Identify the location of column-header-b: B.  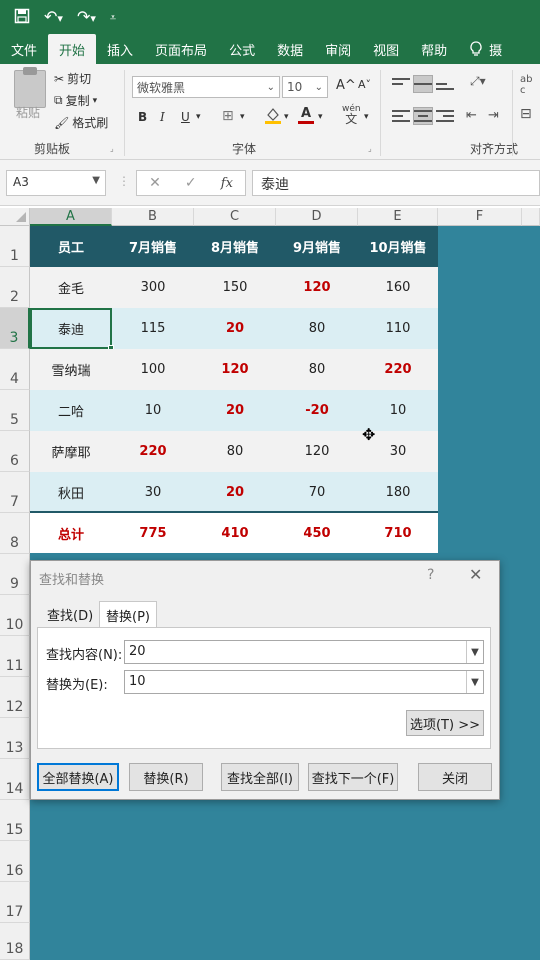
(153, 217).